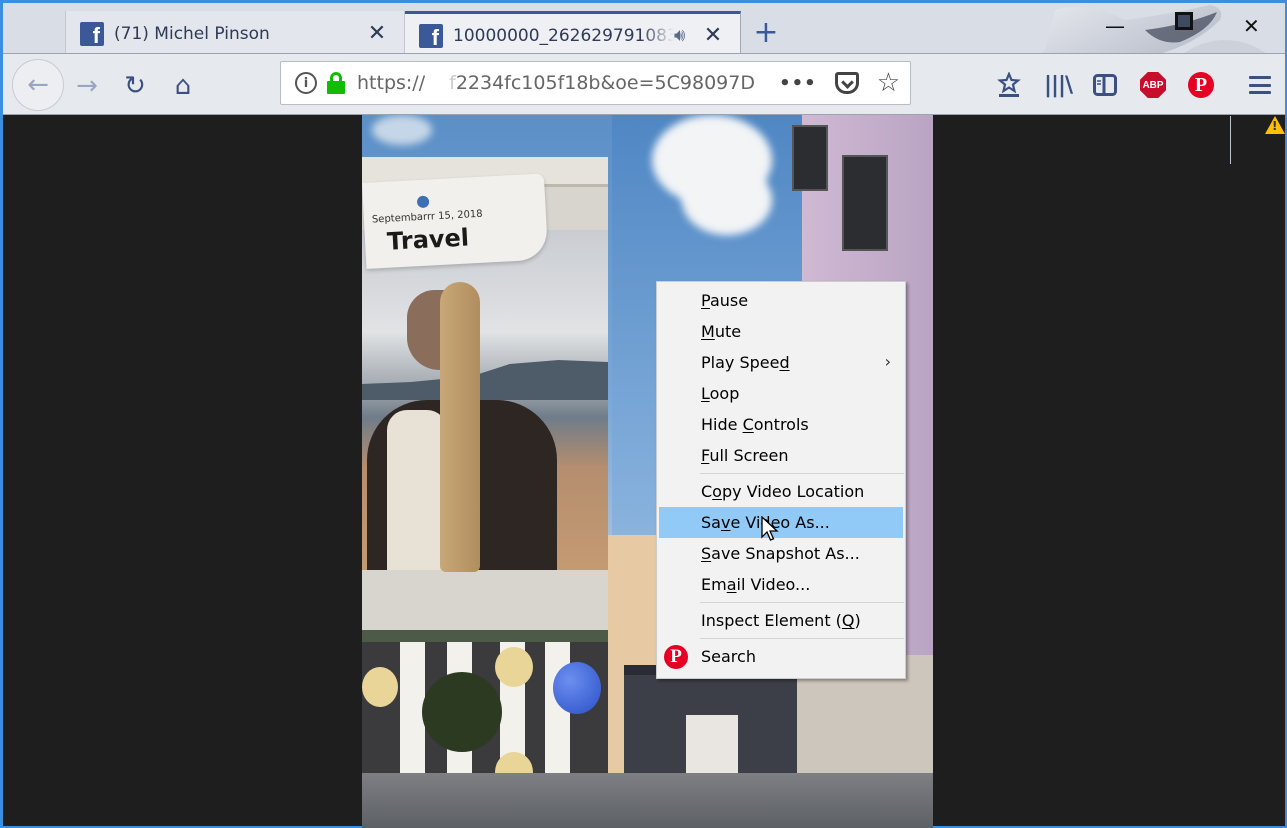  What do you see at coordinates (720, 393) in the screenshot?
I see `menu-item-label: Loop` at bounding box center [720, 393].